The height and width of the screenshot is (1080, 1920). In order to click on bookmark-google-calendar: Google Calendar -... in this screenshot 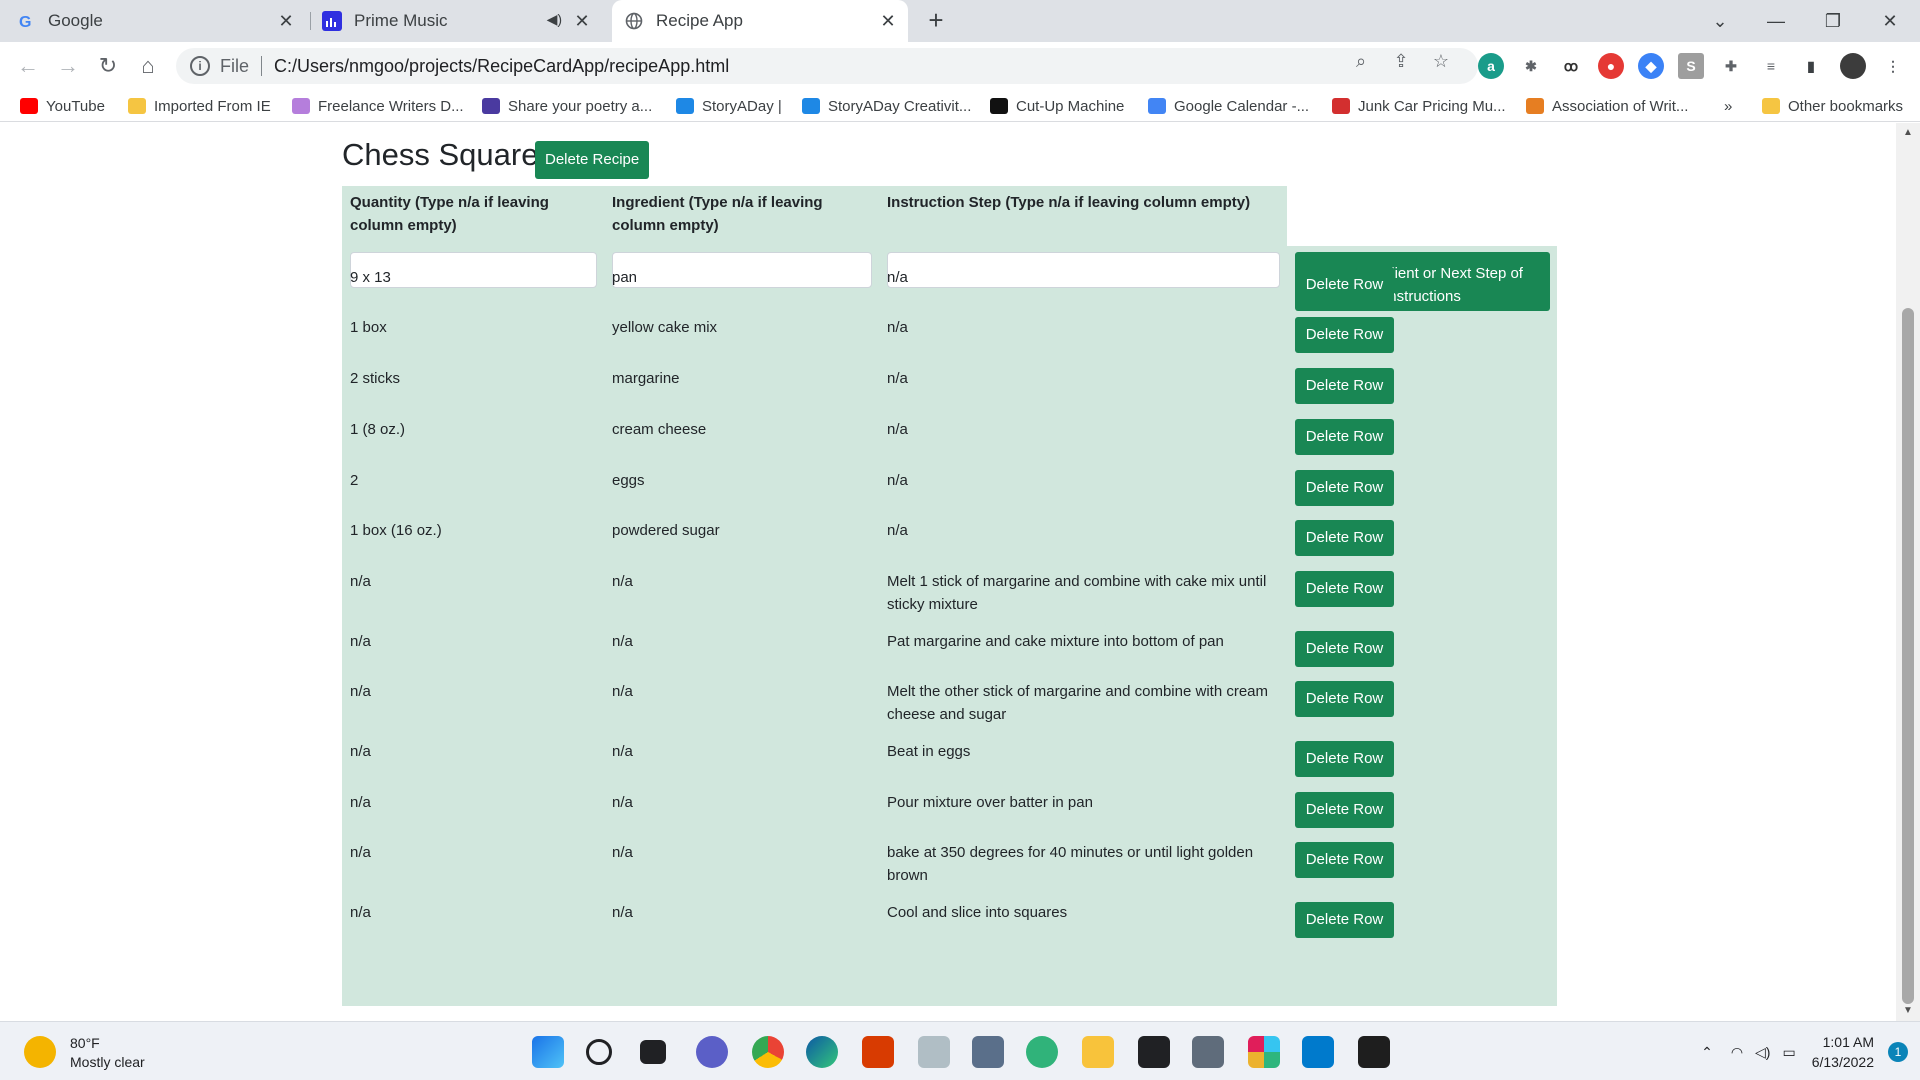, I will do `click(1228, 106)`.